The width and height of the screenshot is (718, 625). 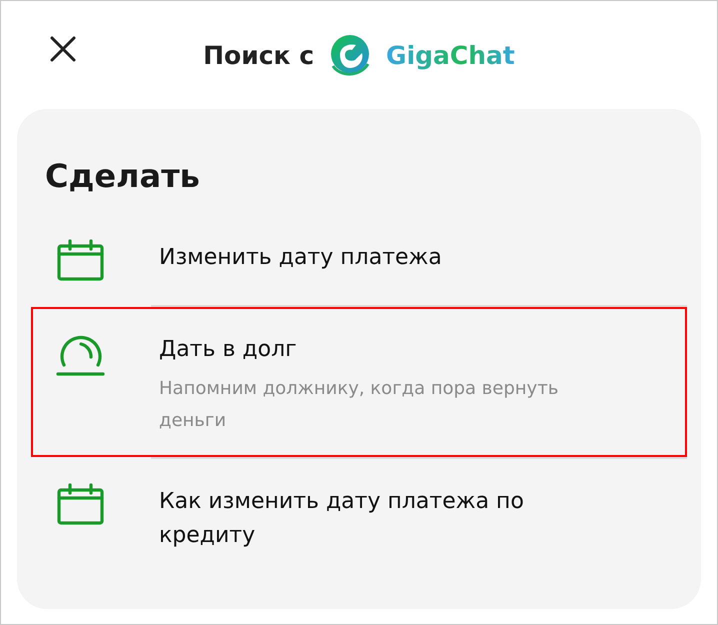 I want to click on close-icon, so click(x=63, y=49).